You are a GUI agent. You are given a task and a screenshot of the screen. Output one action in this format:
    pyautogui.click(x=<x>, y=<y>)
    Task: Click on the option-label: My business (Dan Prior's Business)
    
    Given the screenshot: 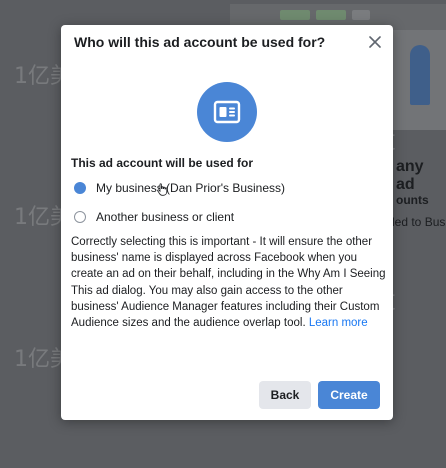 What is the action you would take?
    pyautogui.click(x=191, y=188)
    